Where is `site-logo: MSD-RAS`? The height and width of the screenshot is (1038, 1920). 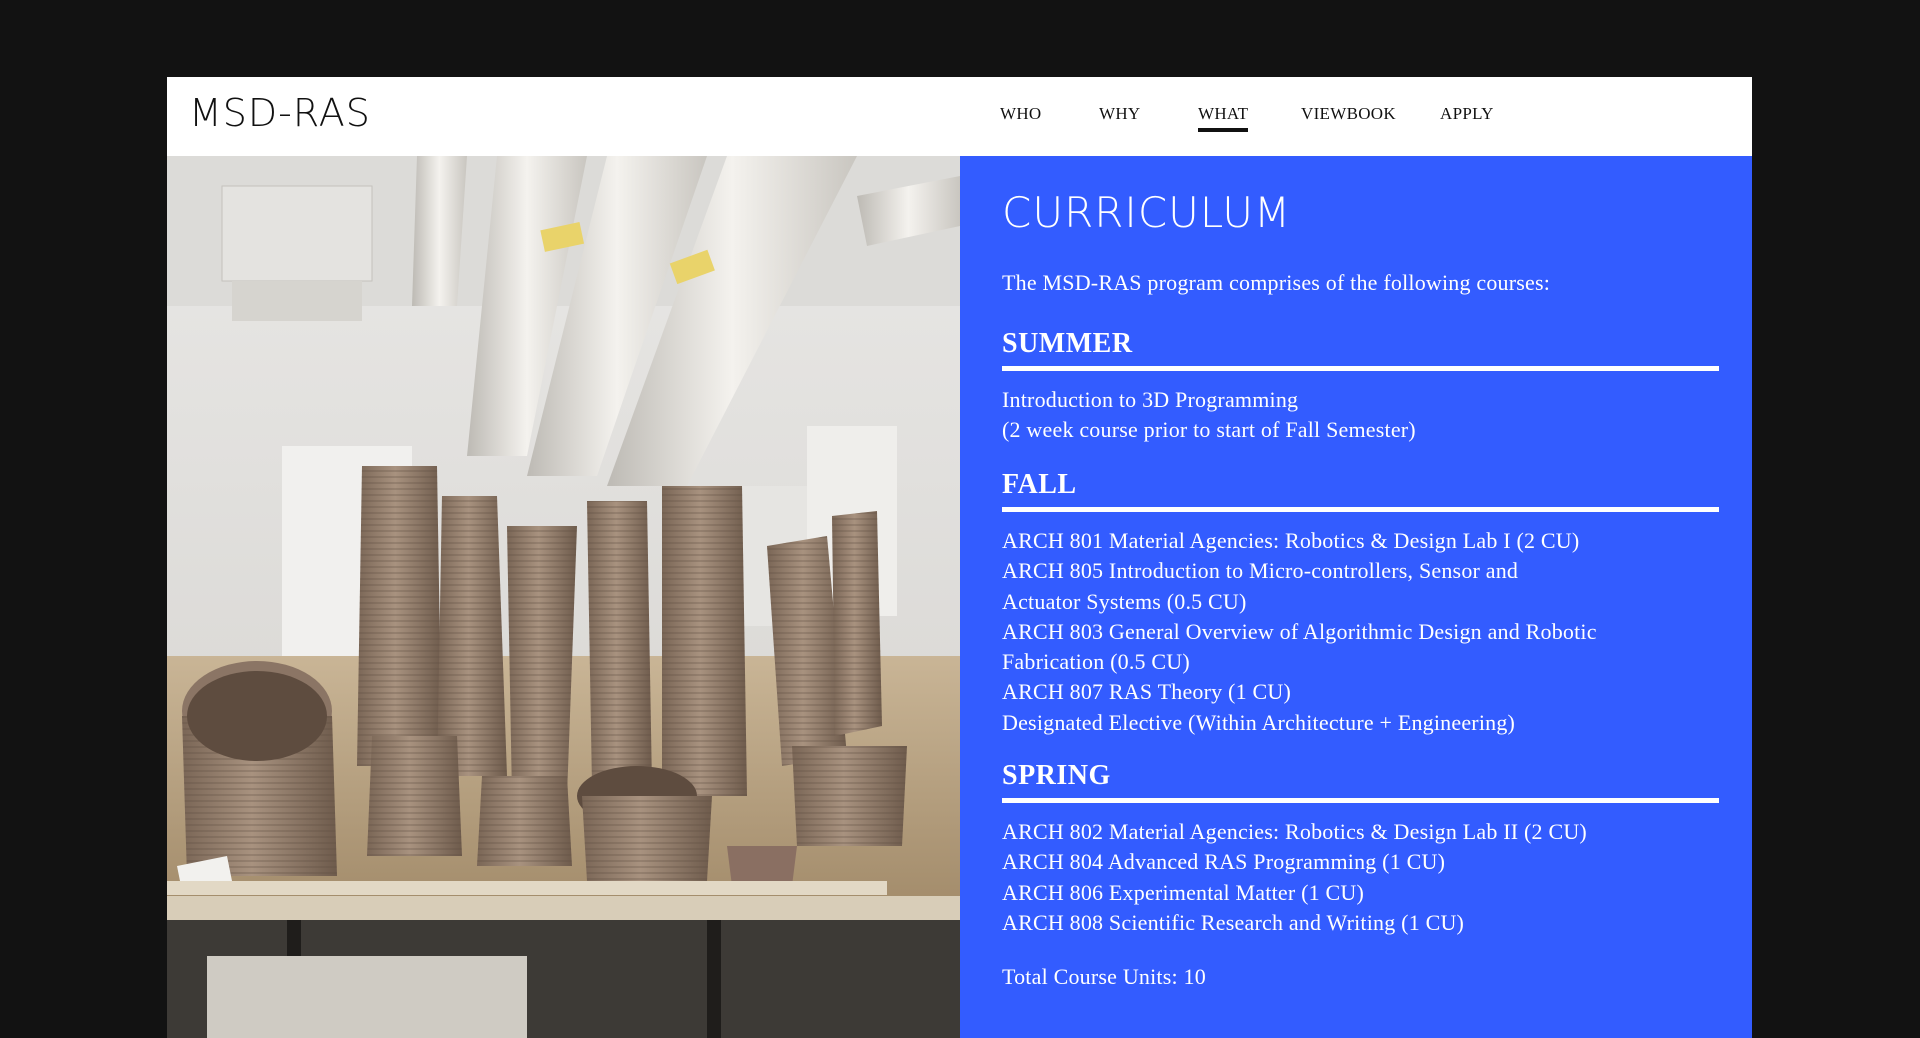
site-logo: MSD-RAS is located at coordinates (280, 114).